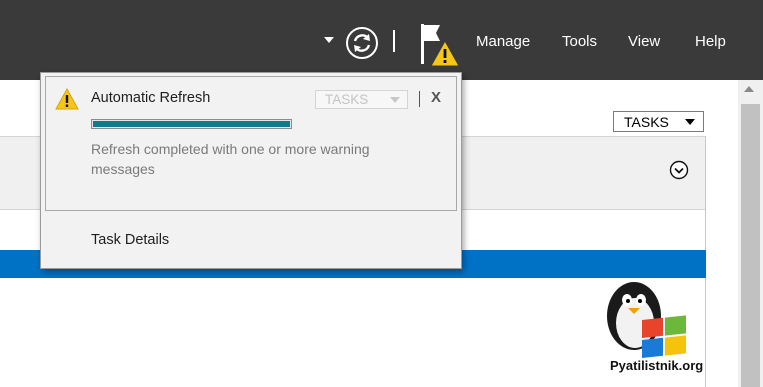 This screenshot has height=387, width=763. I want to click on notification-tasks-dropdown: TASKS, so click(361, 99).